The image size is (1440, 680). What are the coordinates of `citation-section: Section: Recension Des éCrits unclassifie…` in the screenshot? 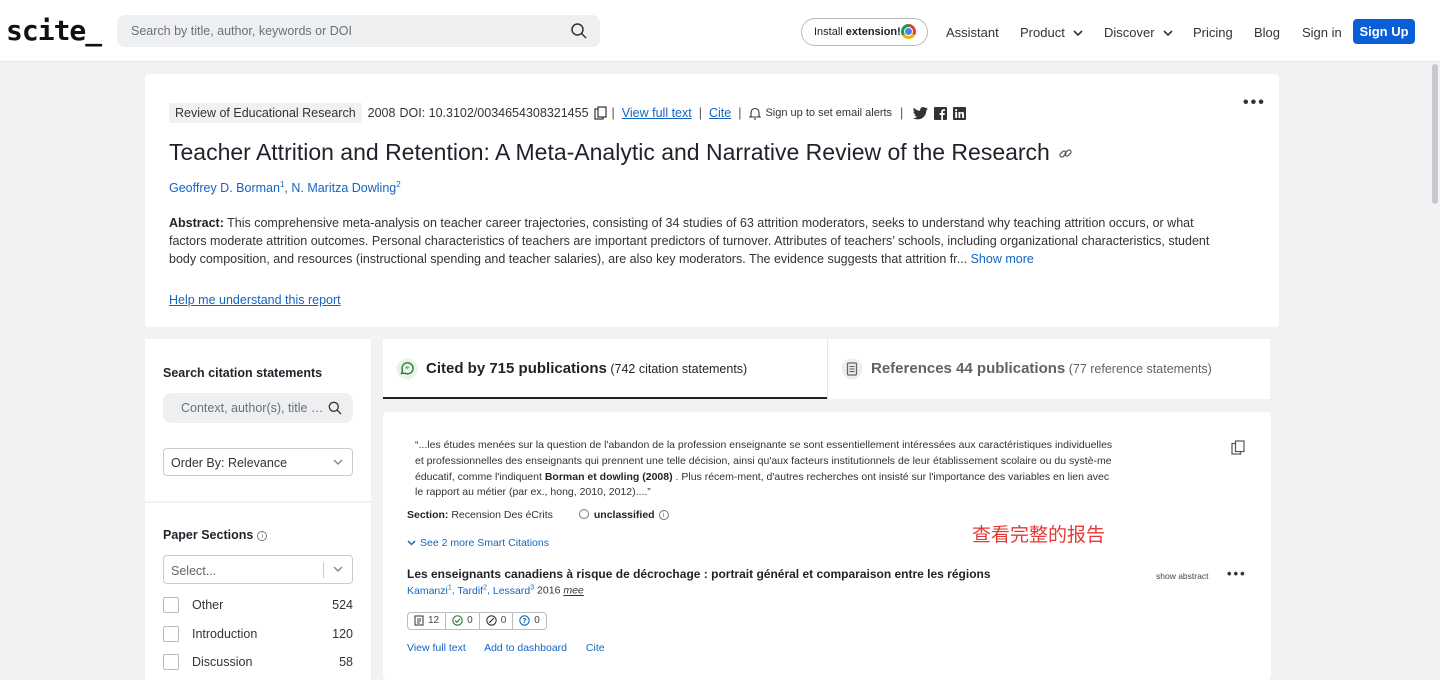 It's located at (538, 515).